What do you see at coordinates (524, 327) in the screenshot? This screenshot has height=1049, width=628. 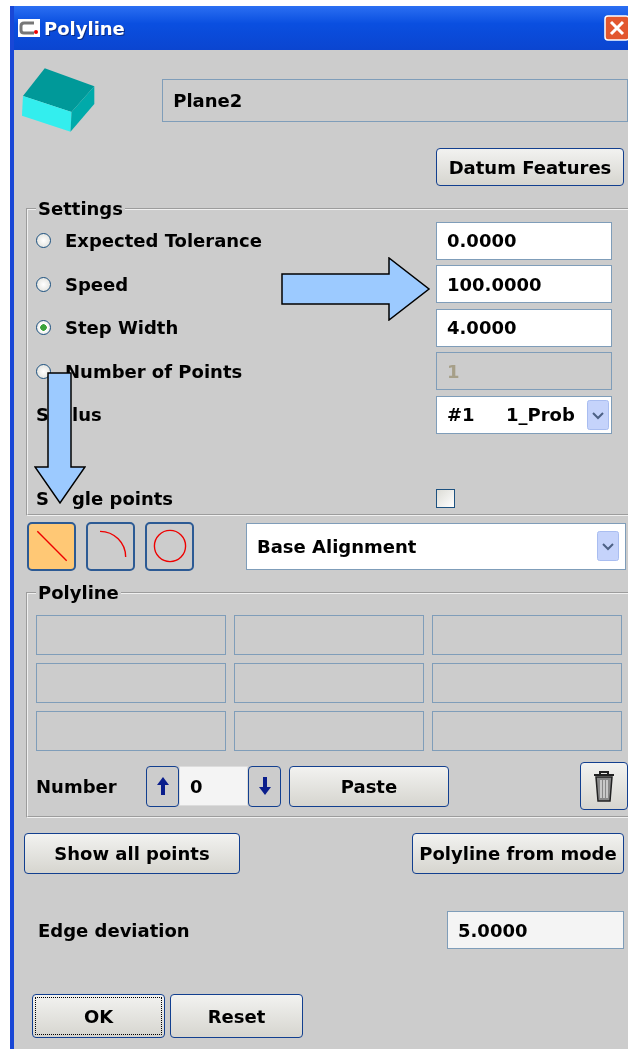 I see `value-field: 4.0000` at bounding box center [524, 327].